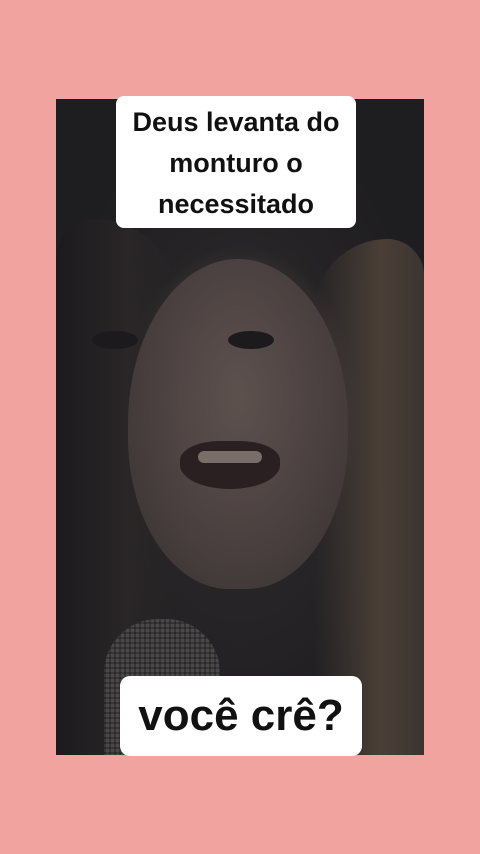 This screenshot has width=480, height=854. I want to click on caption-top-line-3: necessitado, so click(236, 204).